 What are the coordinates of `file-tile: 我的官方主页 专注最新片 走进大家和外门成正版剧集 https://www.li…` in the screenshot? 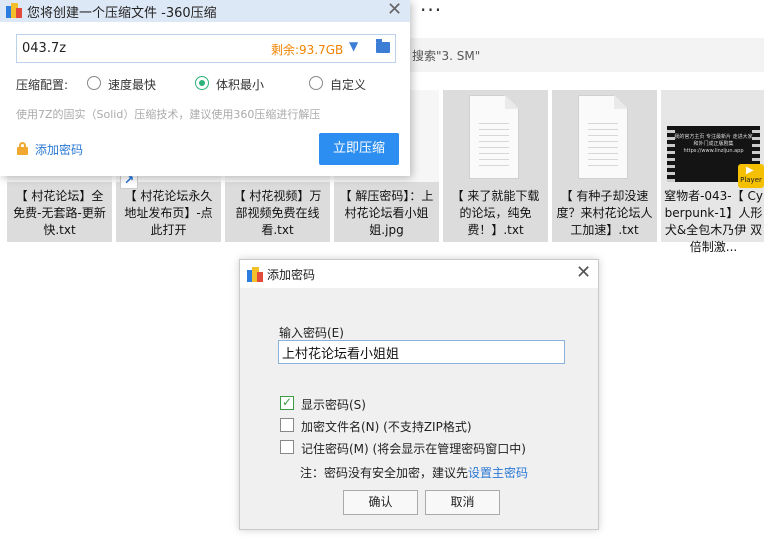 It's located at (712, 172).